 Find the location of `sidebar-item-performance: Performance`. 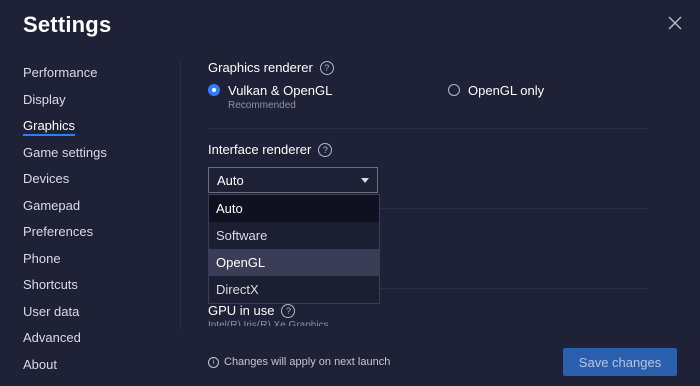

sidebar-item-performance: Performance is located at coordinates (93, 73).